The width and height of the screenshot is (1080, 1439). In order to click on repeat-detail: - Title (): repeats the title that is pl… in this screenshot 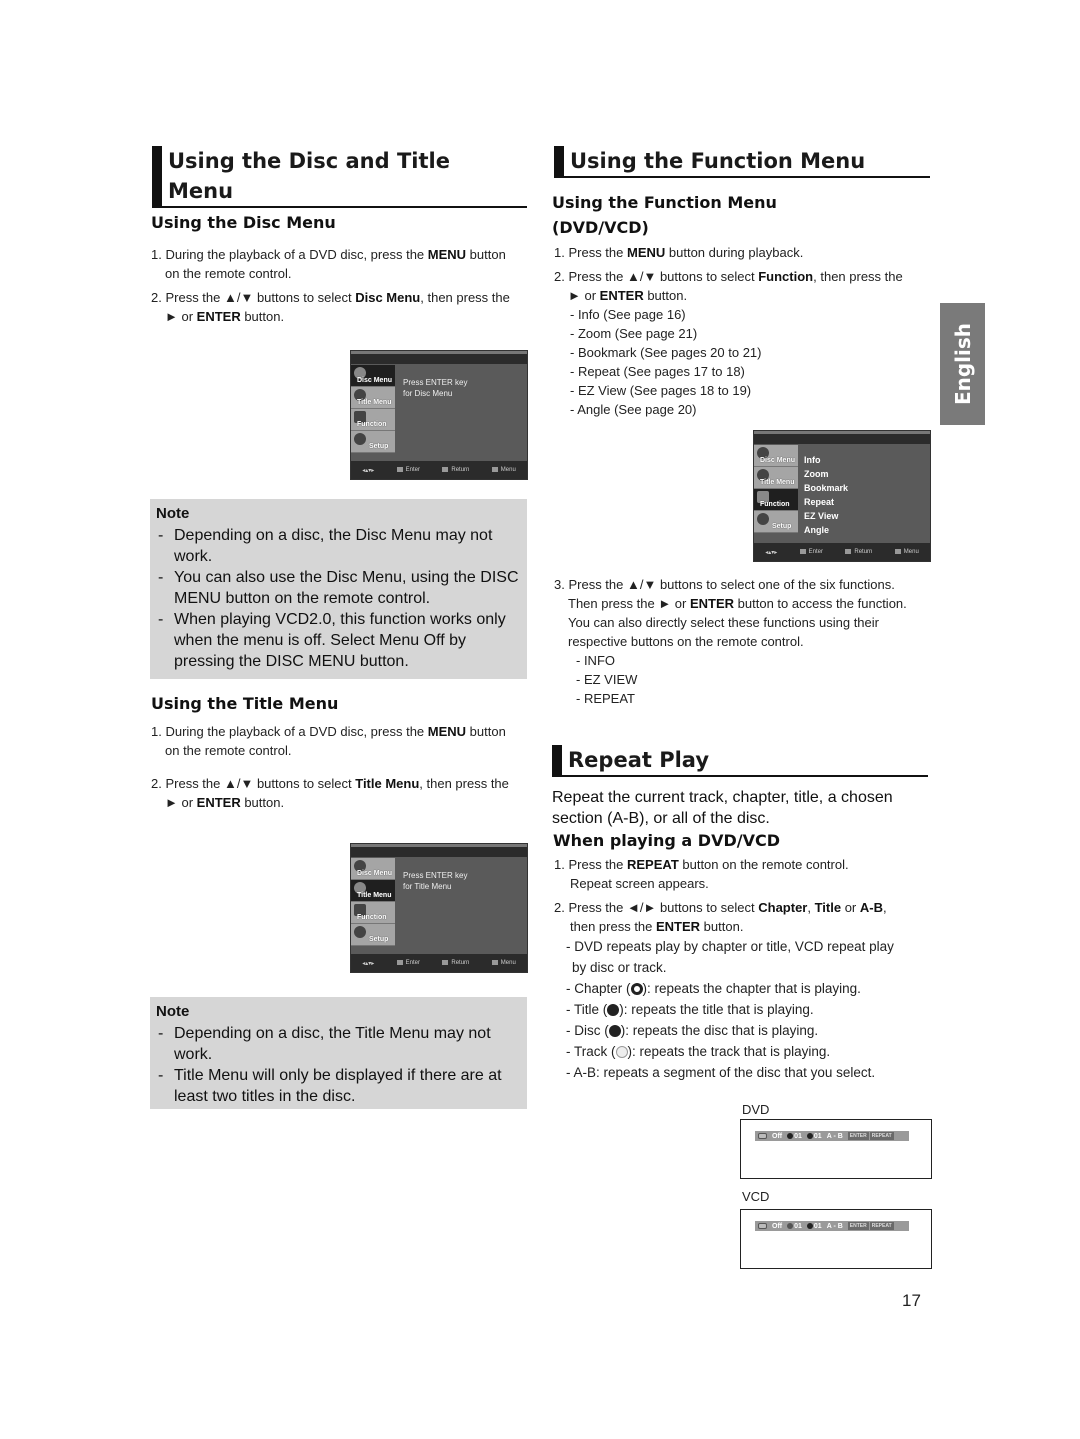, I will do `click(690, 1009)`.